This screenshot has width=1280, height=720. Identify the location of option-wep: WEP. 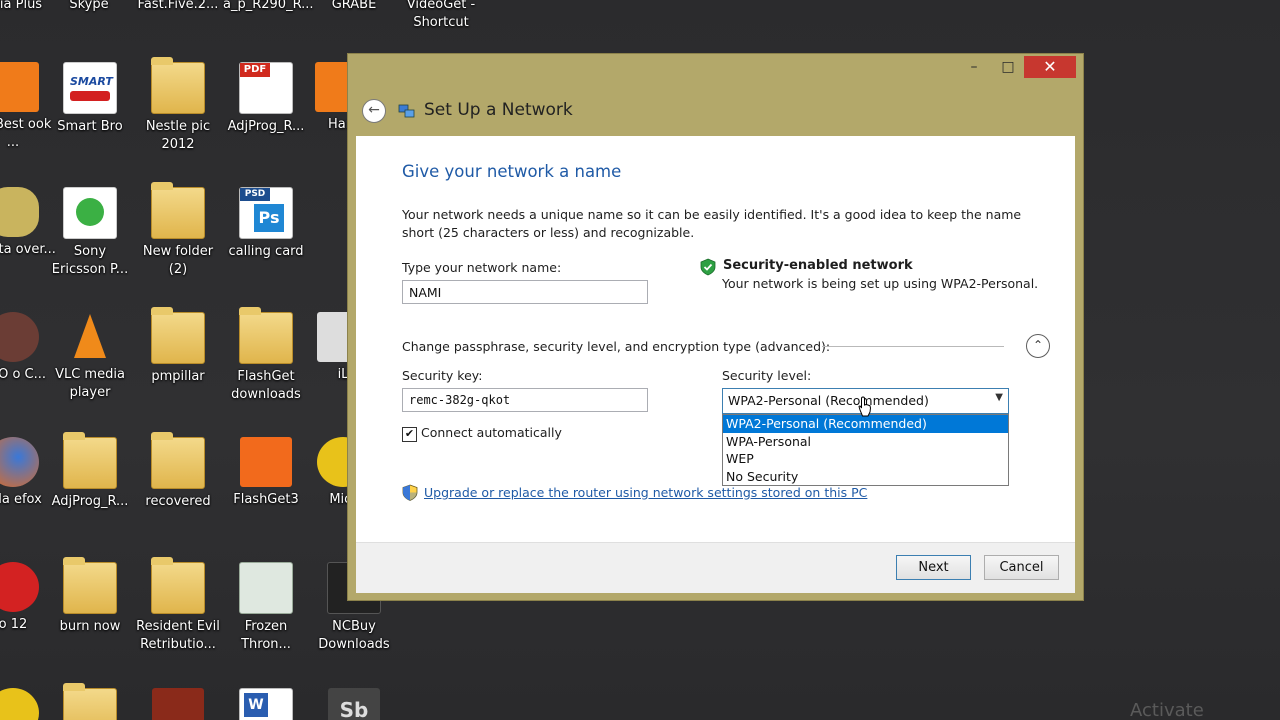
(865, 459).